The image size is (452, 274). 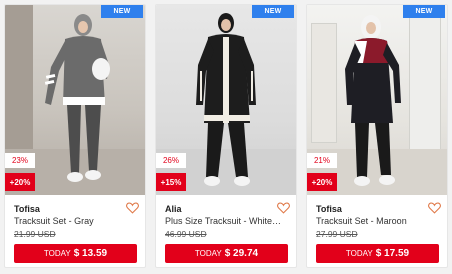 I want to click on old-price: 46.99 USD, so click(x=186, y=234).